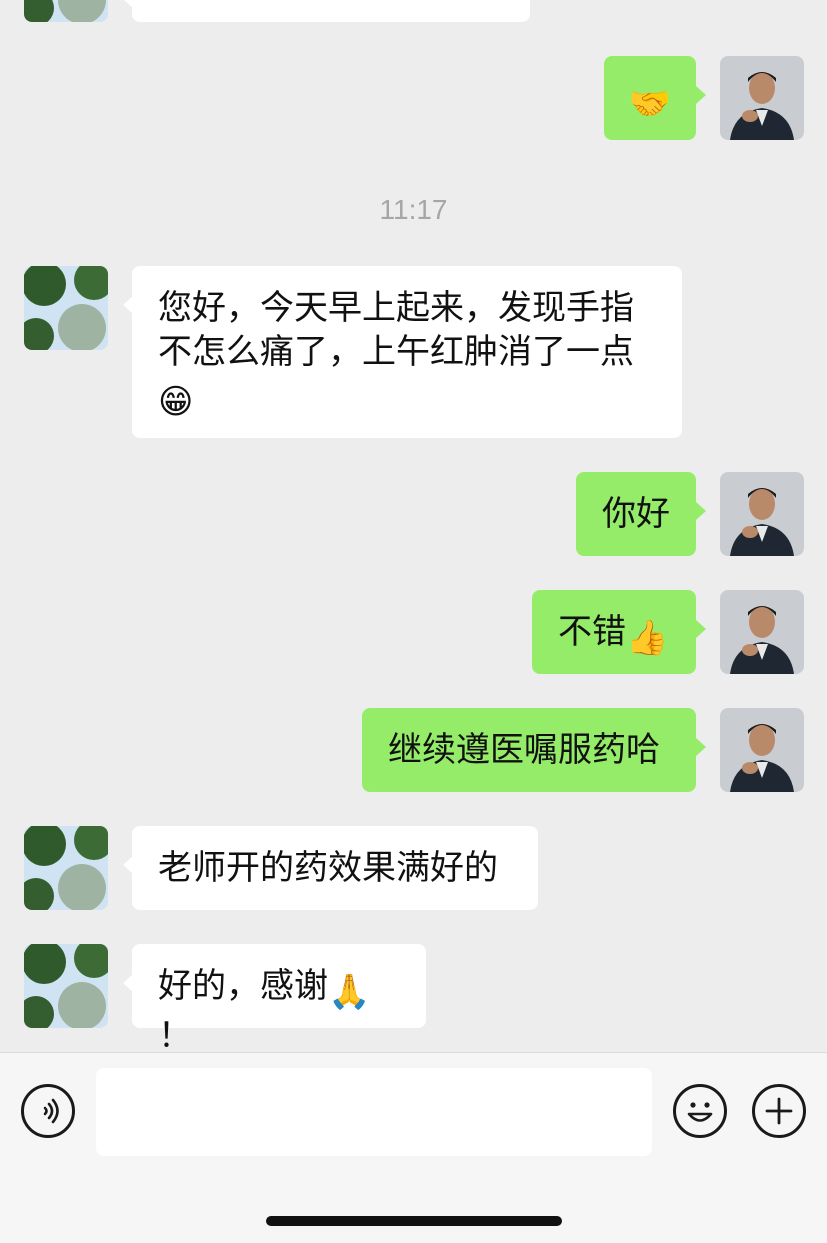  Describe the element at coordinates (524, 750) in the screenshot. I see `message-text: 继续遵医嘱服药哈` at that location.